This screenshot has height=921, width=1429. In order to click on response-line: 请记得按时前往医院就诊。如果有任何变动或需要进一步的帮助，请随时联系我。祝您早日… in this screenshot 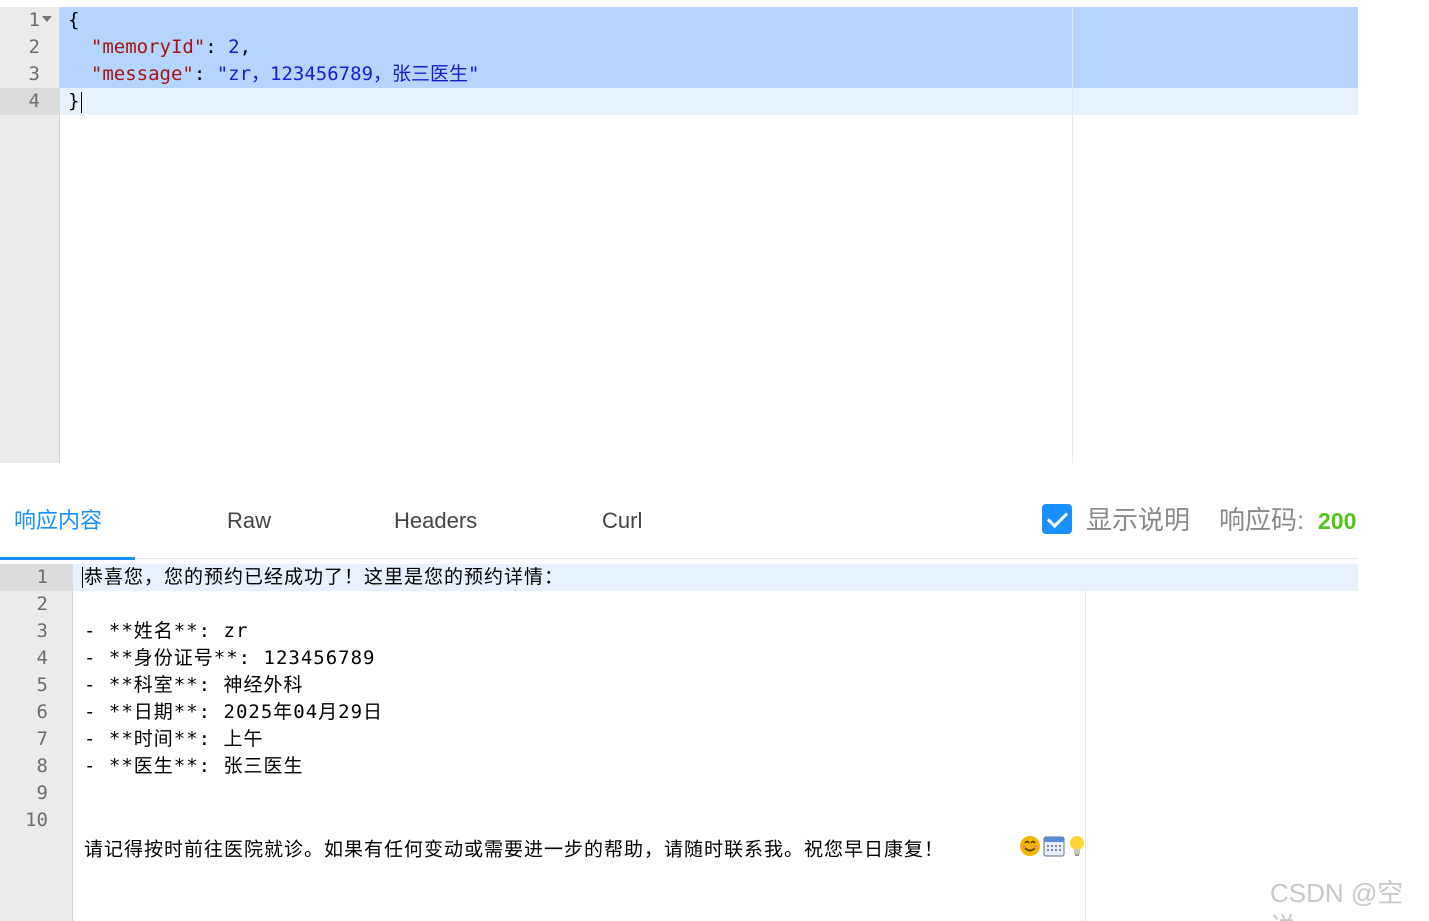, I will do `click(585, 834)`.